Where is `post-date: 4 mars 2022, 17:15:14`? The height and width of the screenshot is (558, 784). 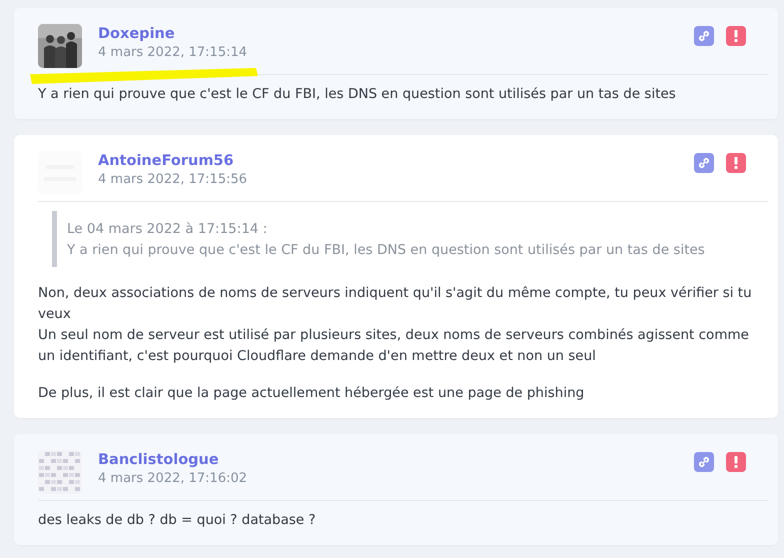 post-date: 4 mars 2022, 17:15:14 is located at coordinates (173, 52).